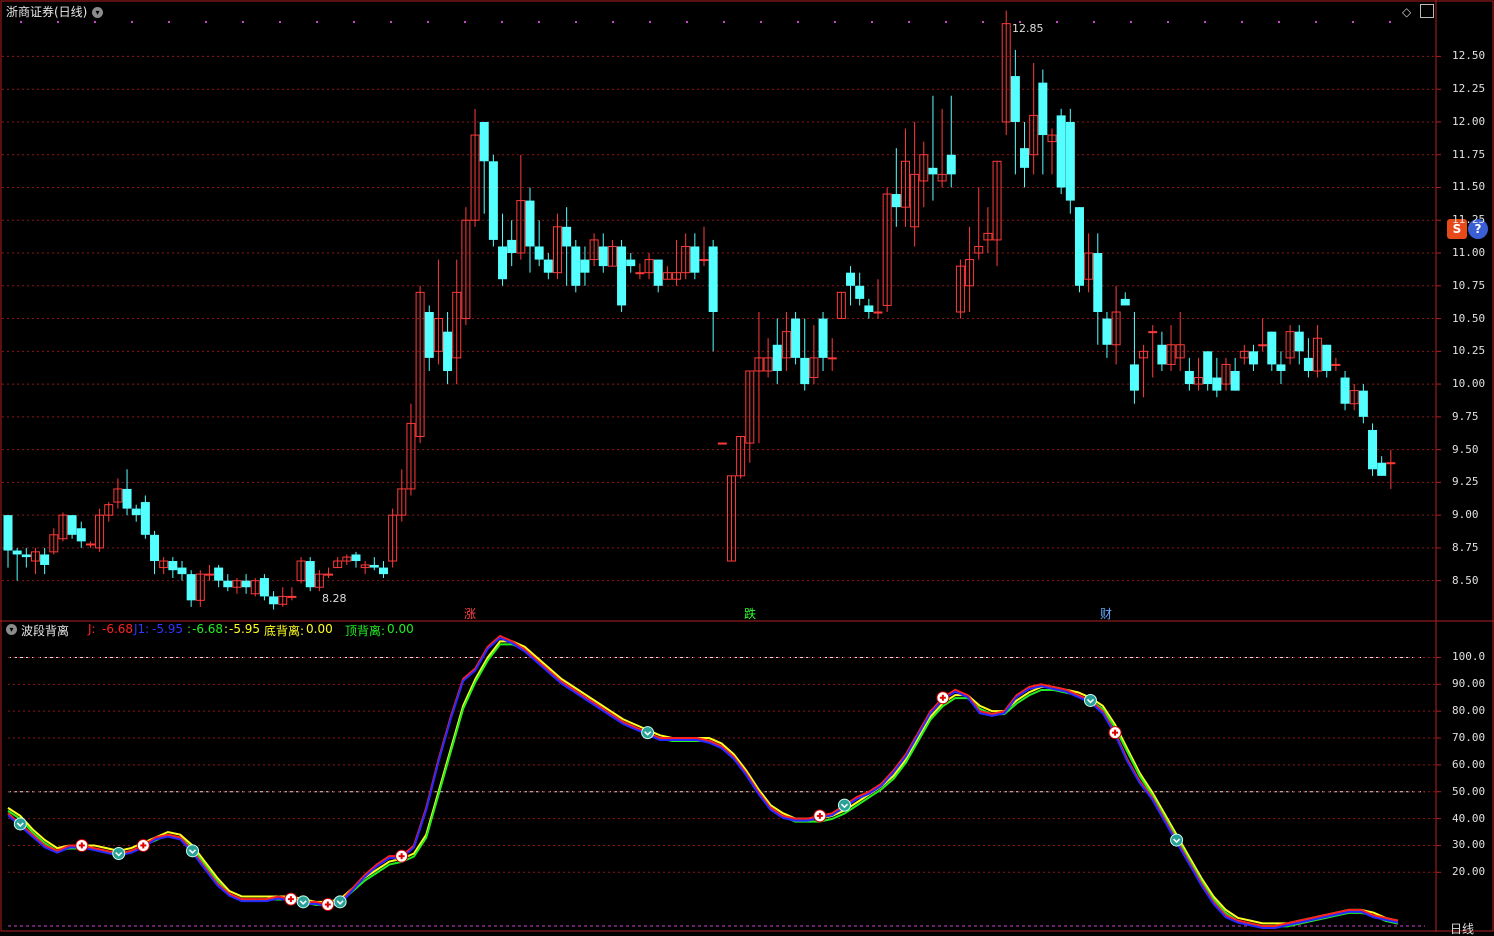  What do you see at coordinates (1406, 12) in the screenshot?
I see `diamond-icon: ◇` at bounding box center [1406, 12].